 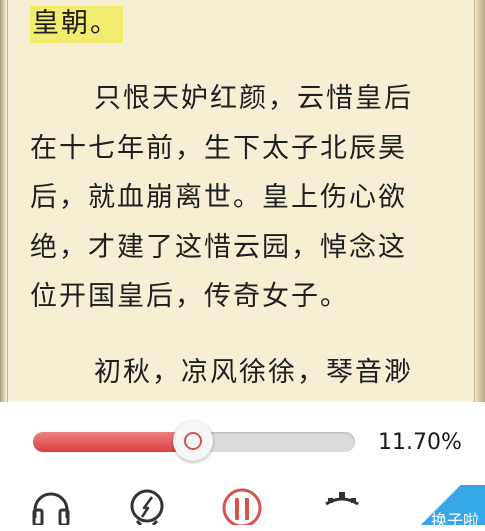 I want to click on page-rule-left, so click(x=7, y=201).